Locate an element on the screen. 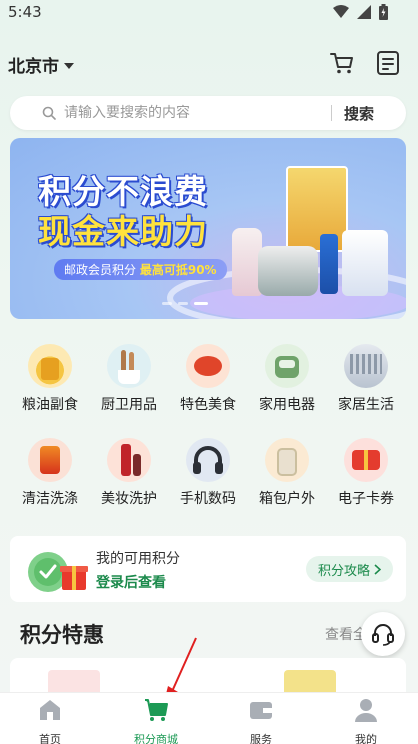  appliance-icon is located at coordinates (287, 366).